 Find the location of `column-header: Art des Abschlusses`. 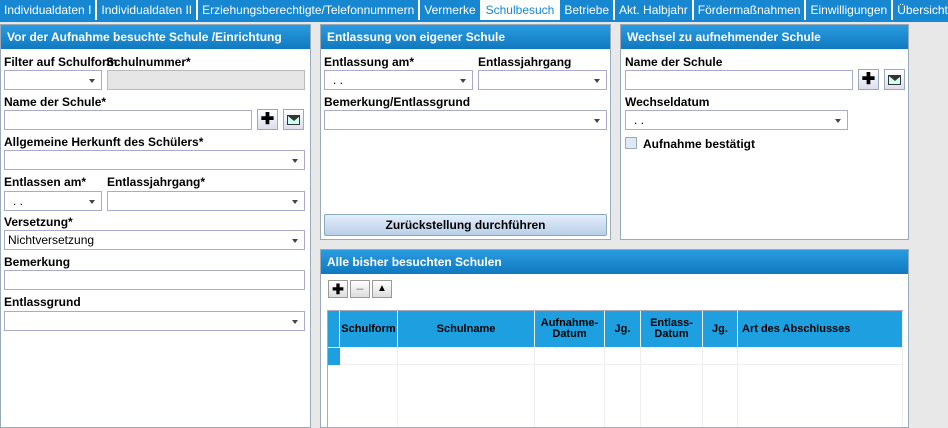

column-header: Art des Abschlusses is located at coordinates (820, 329).